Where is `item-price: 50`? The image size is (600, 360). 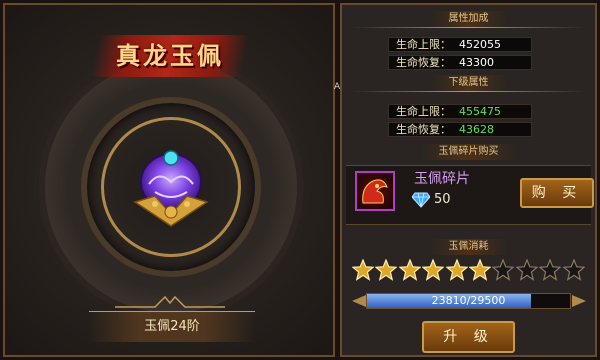
item-price: 50 is located at coordinates (442, 199).